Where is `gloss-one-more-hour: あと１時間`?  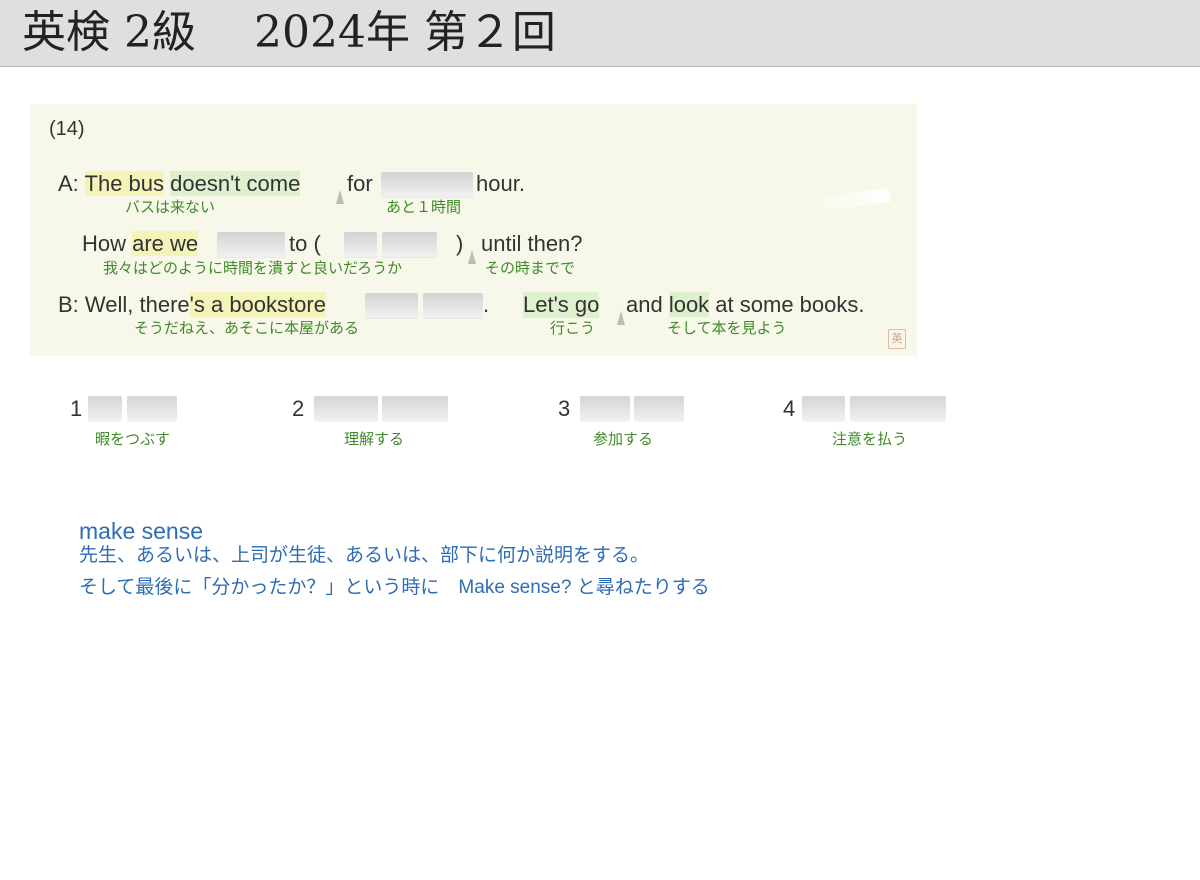
gloss-one-more-hour: あと１時間 is located at coordinates (424, 207).